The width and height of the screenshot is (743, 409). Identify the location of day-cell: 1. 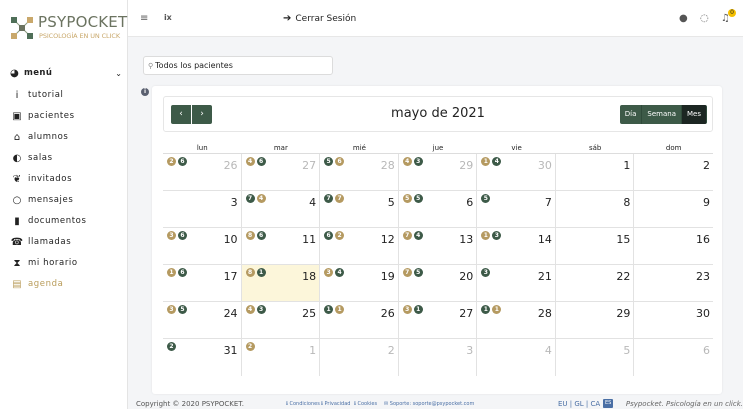
(595, 172).